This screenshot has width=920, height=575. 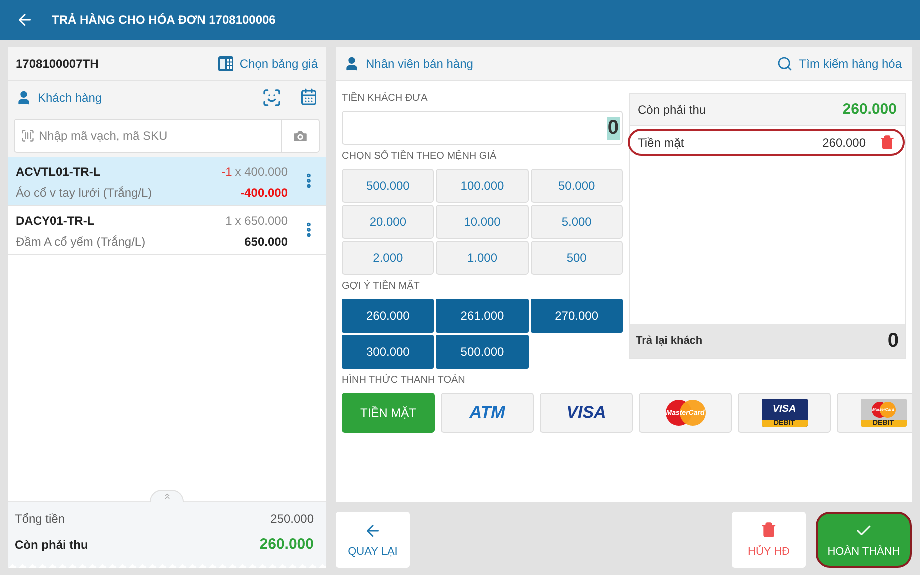 What do you see at coordinates (25, 20) in the screenshot?
I see `back-icon` at bounding box center [25, 20].